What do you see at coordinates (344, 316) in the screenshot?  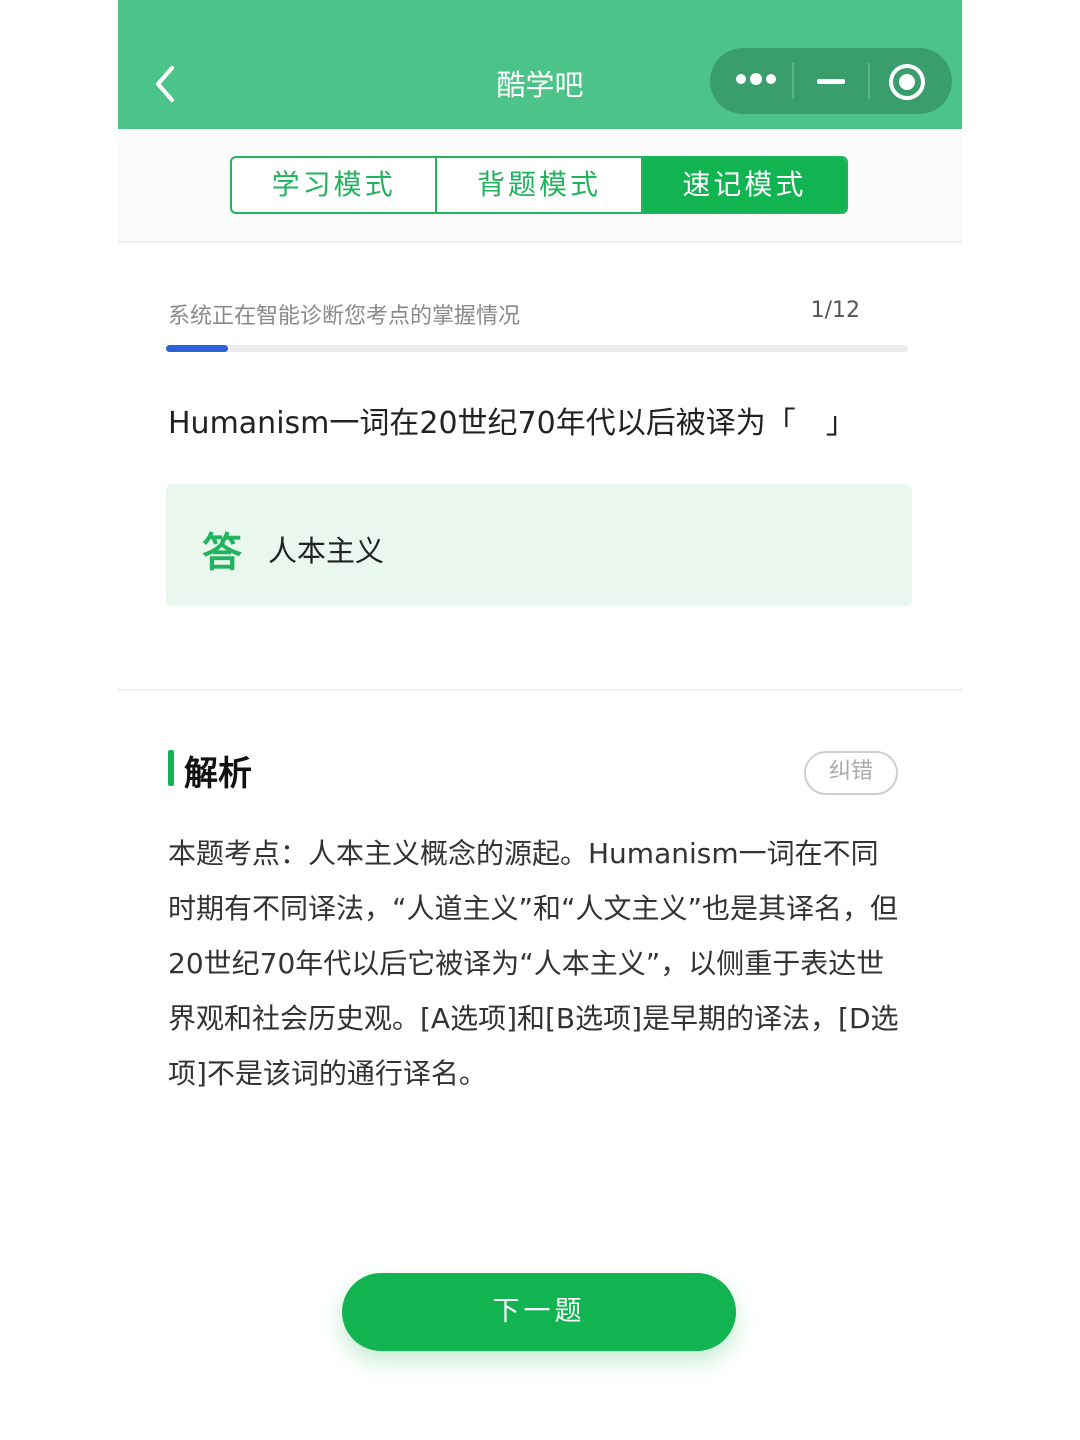 I see `diagnosis-status: 系统正在智能诊断您考点的掌握情况` at bounding box center [344, 316].